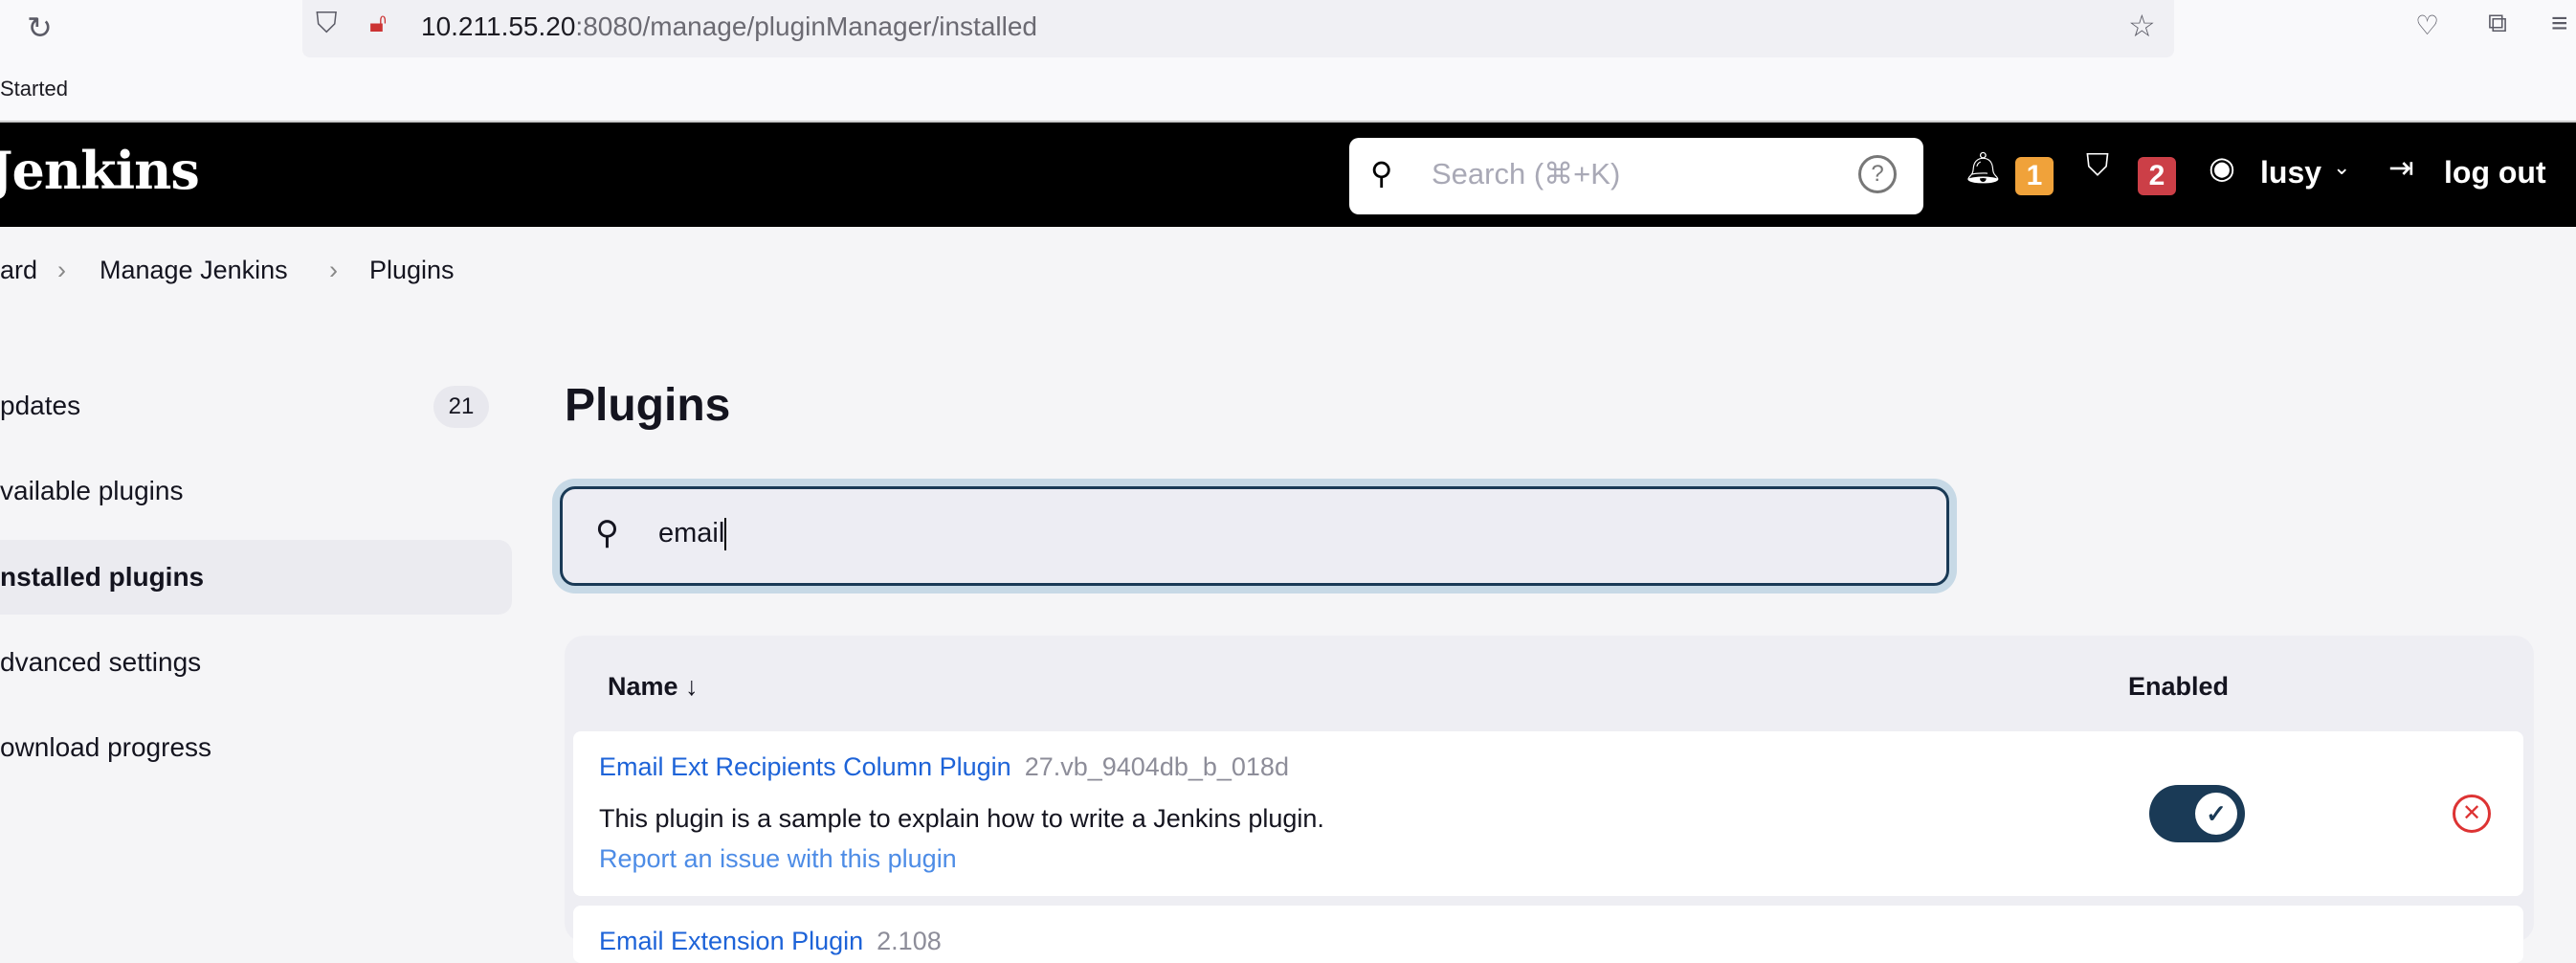 The width and height of the screenshot is (2576, 963). Describe the element at coordinates (2401, 167) in the screenshot. I see `logout-icon: ⇥` at that location.